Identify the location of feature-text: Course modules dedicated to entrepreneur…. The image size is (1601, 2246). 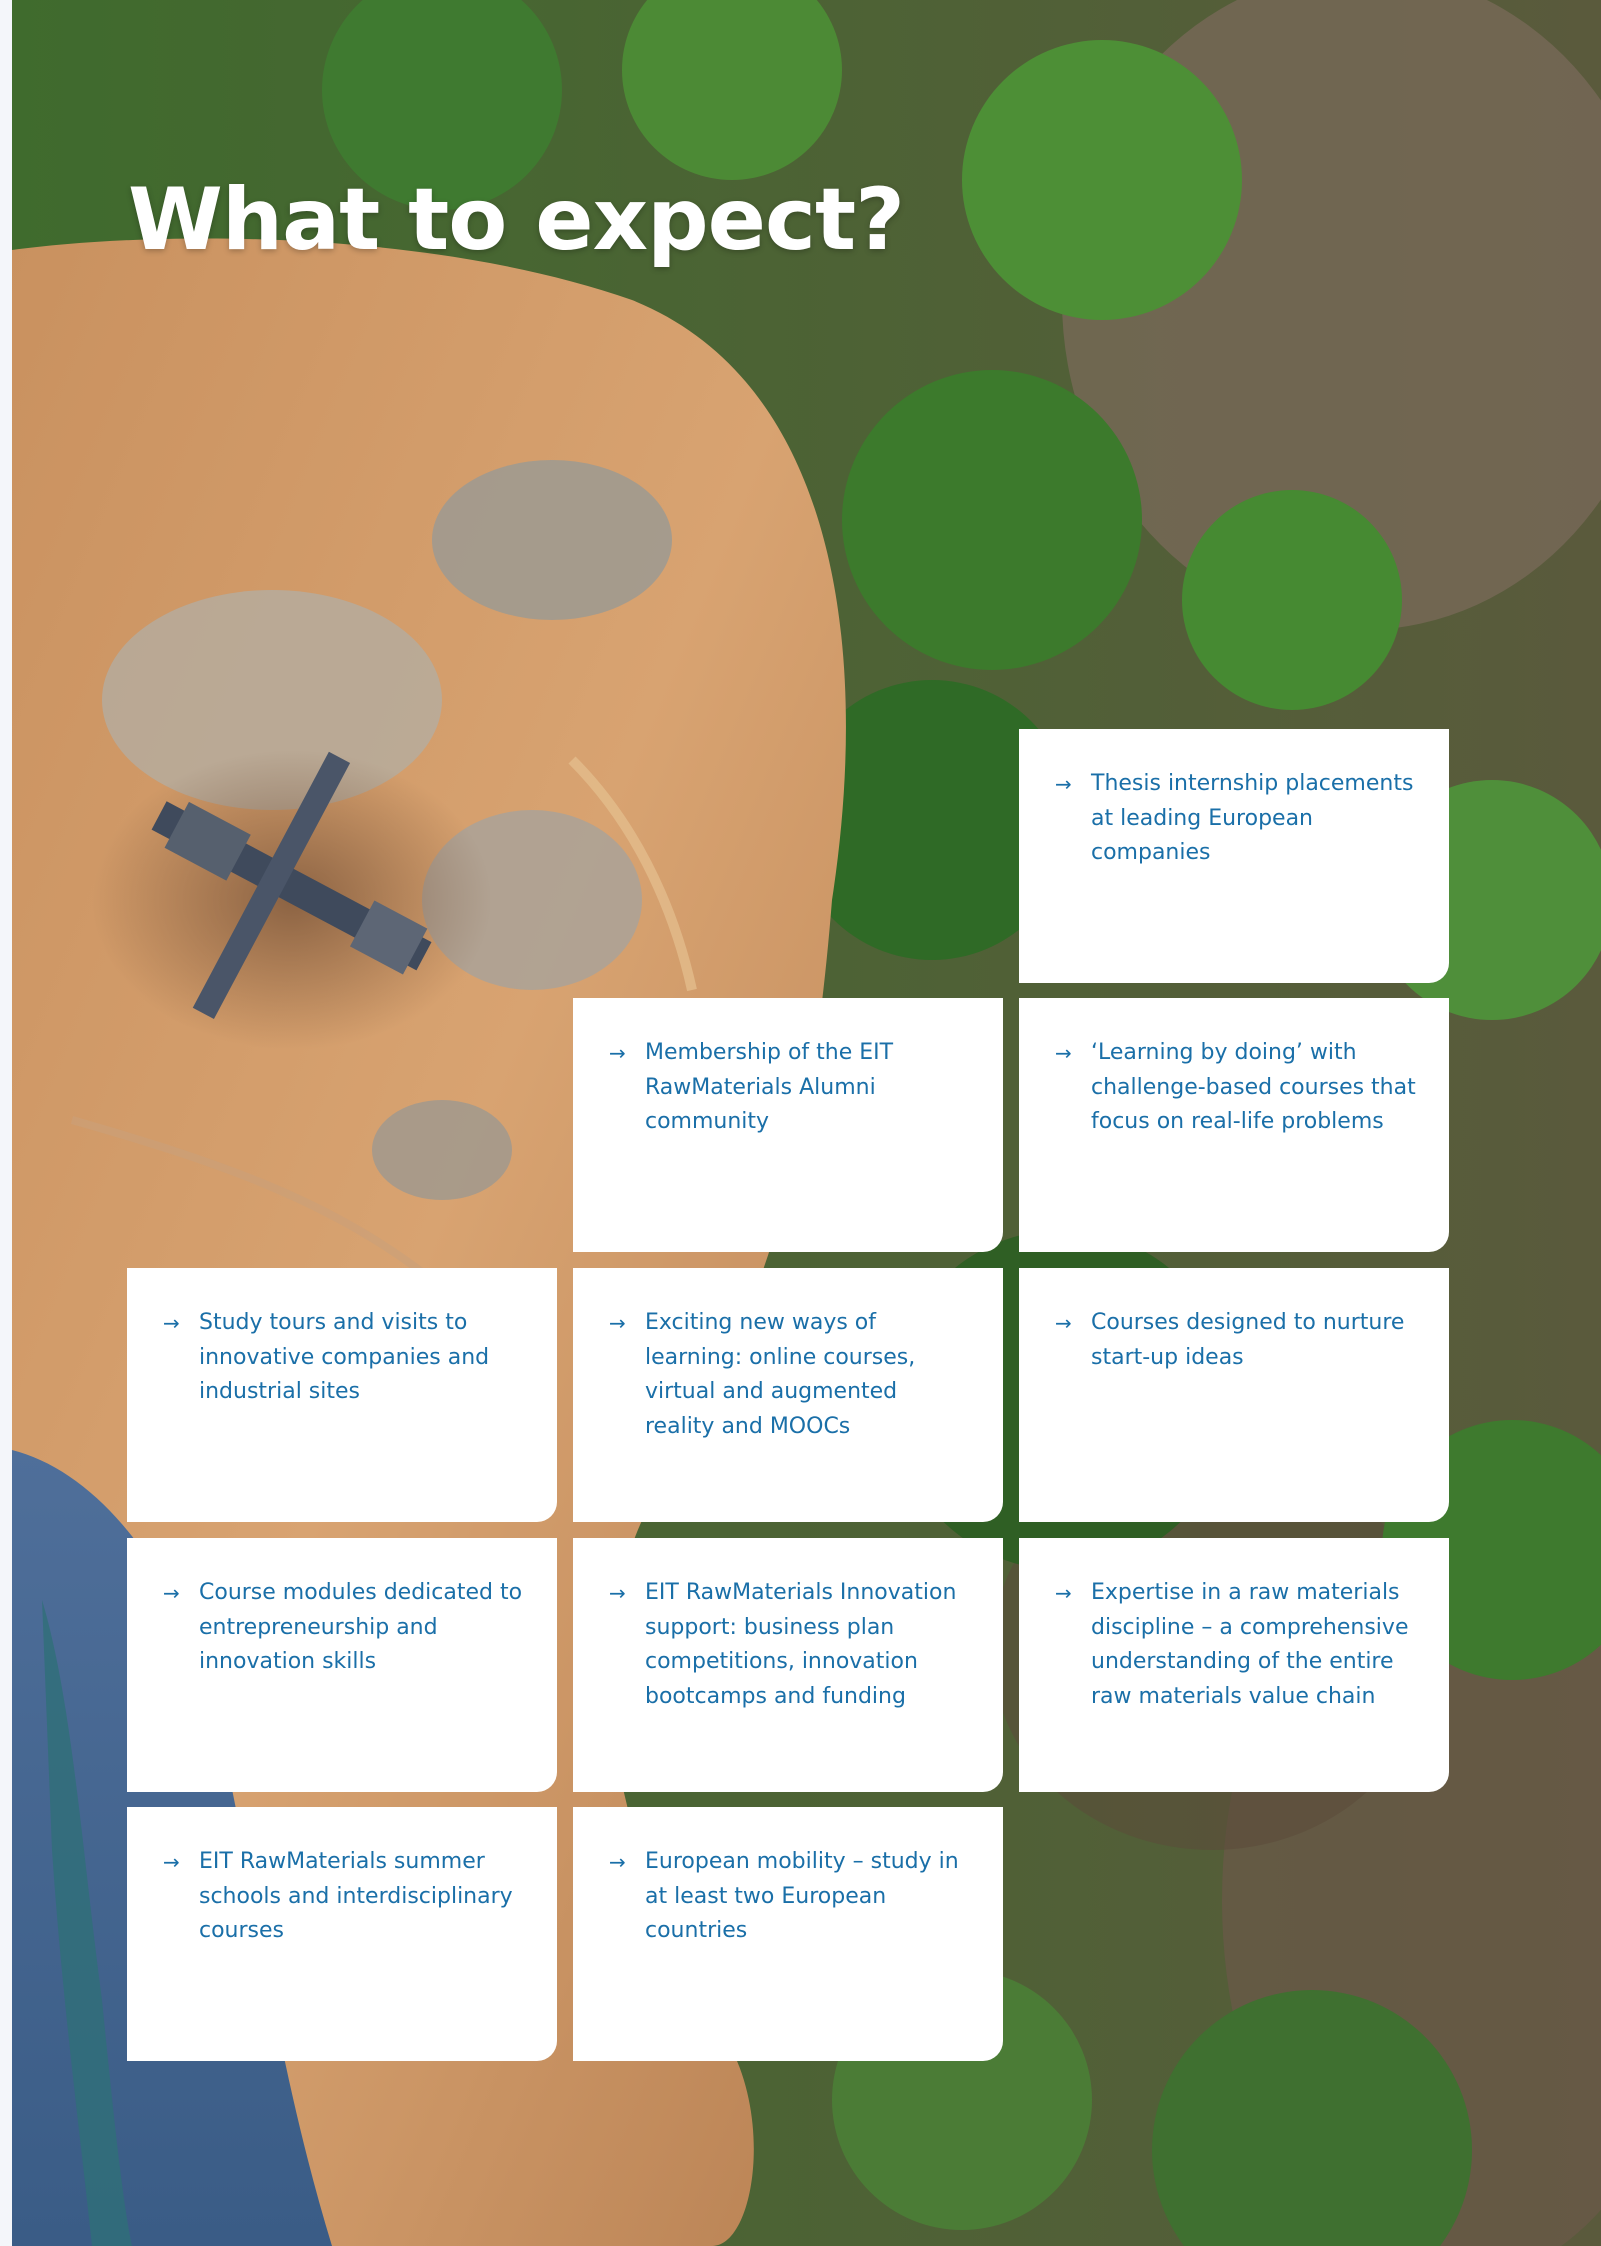
(361, 1627).